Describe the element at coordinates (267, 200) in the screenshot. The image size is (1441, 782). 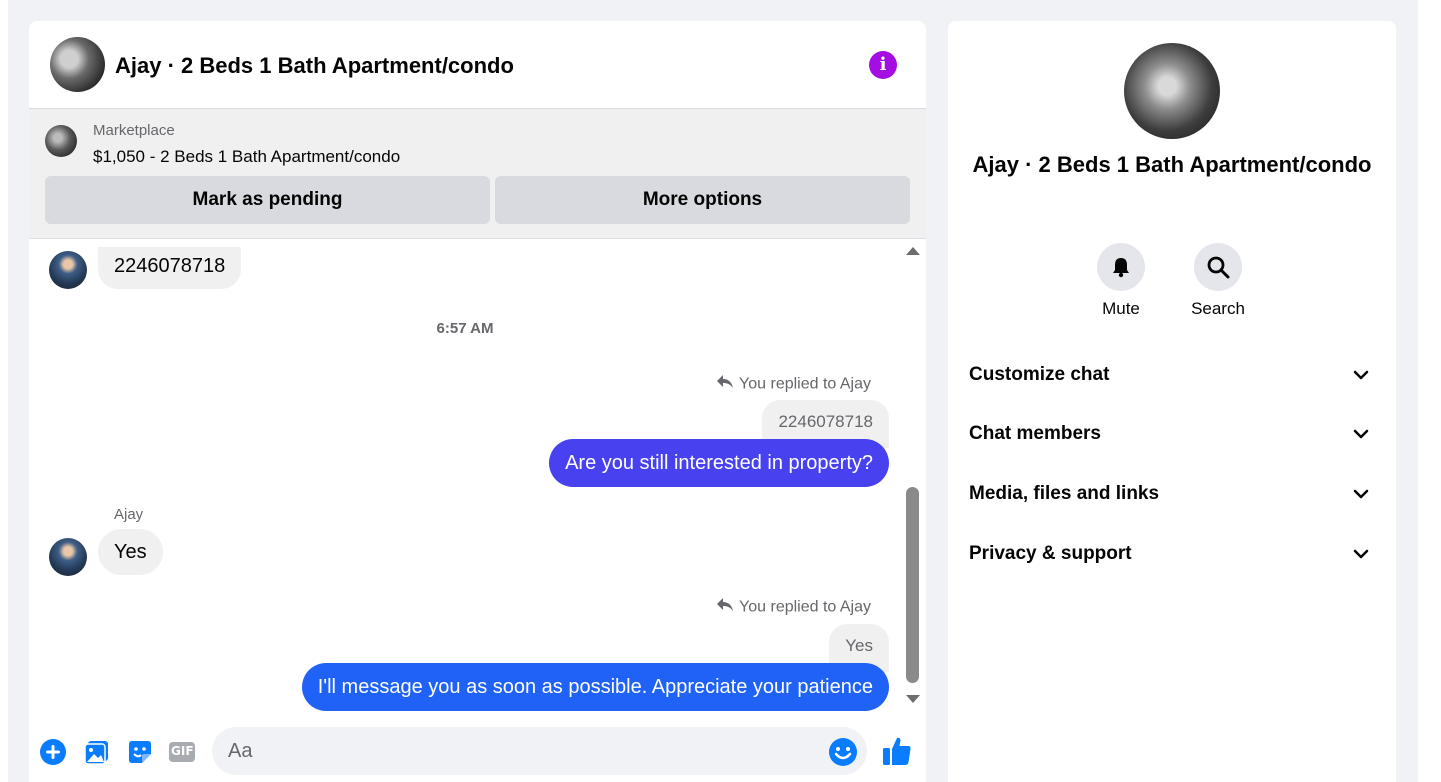
I see `mark-as-pending-button: Mark as pending` at that location.